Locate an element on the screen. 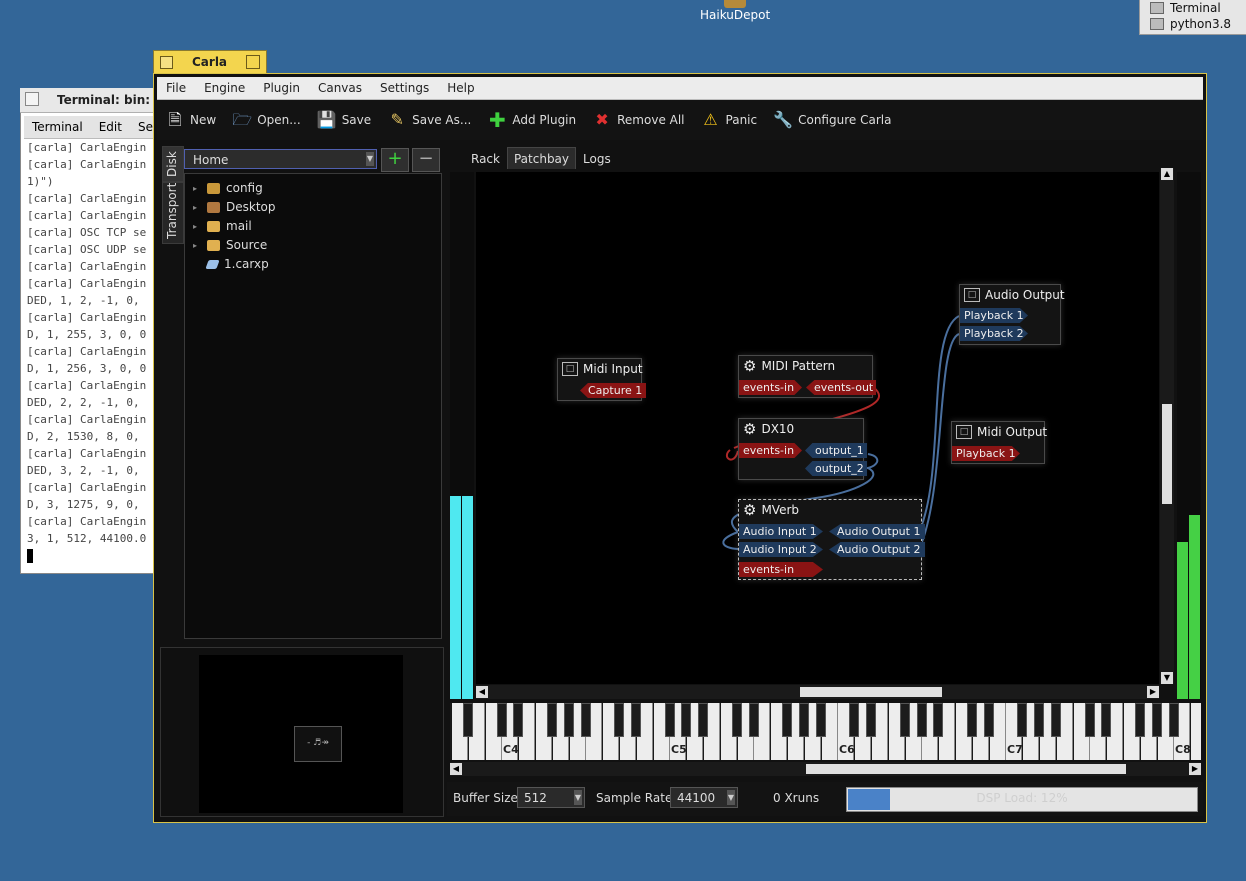 The image size is (1246, 881). xruns-counter: 0 Xruns is located at coordinates (796, 798).